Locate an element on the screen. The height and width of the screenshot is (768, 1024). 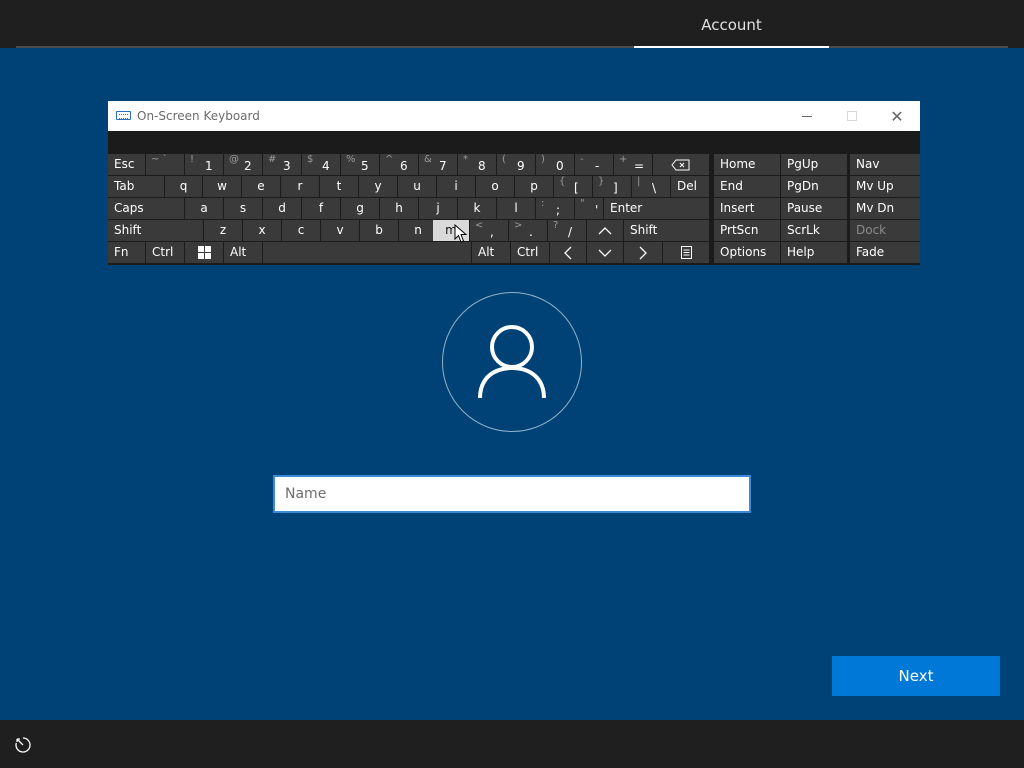
key-f: f is located at coordinates (321, 208).